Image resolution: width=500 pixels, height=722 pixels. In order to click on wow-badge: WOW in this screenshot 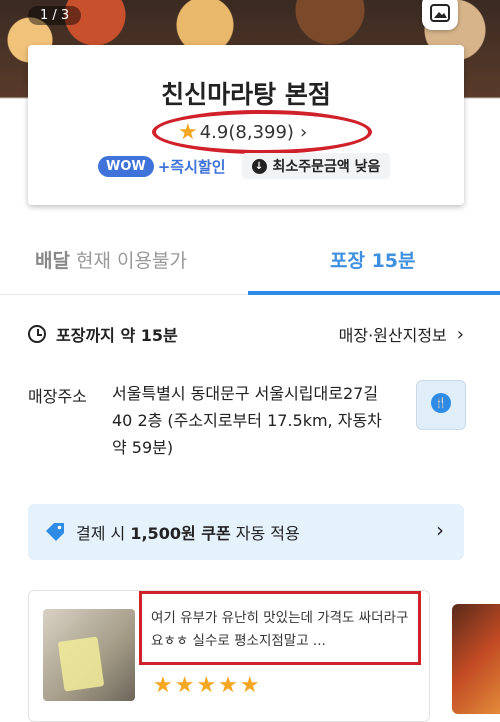, I will do `click(126, 166)`.